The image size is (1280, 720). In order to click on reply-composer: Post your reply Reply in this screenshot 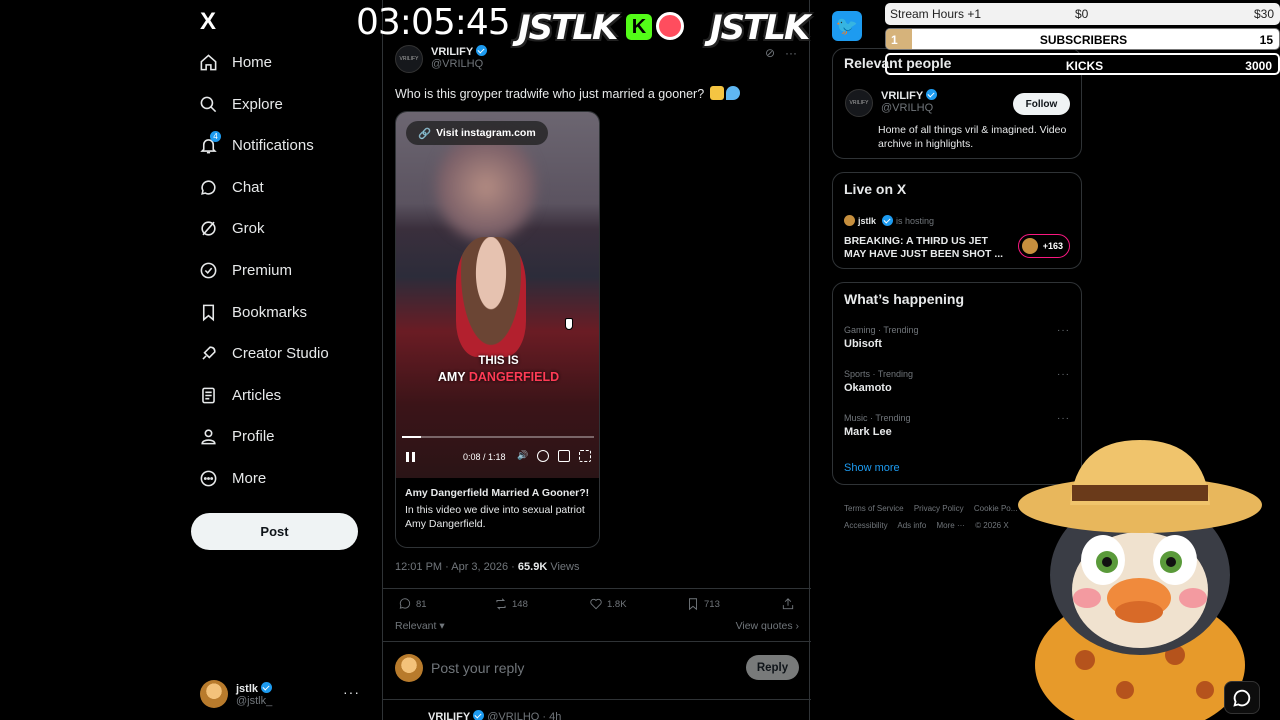, I will do `click(597, 669)`.